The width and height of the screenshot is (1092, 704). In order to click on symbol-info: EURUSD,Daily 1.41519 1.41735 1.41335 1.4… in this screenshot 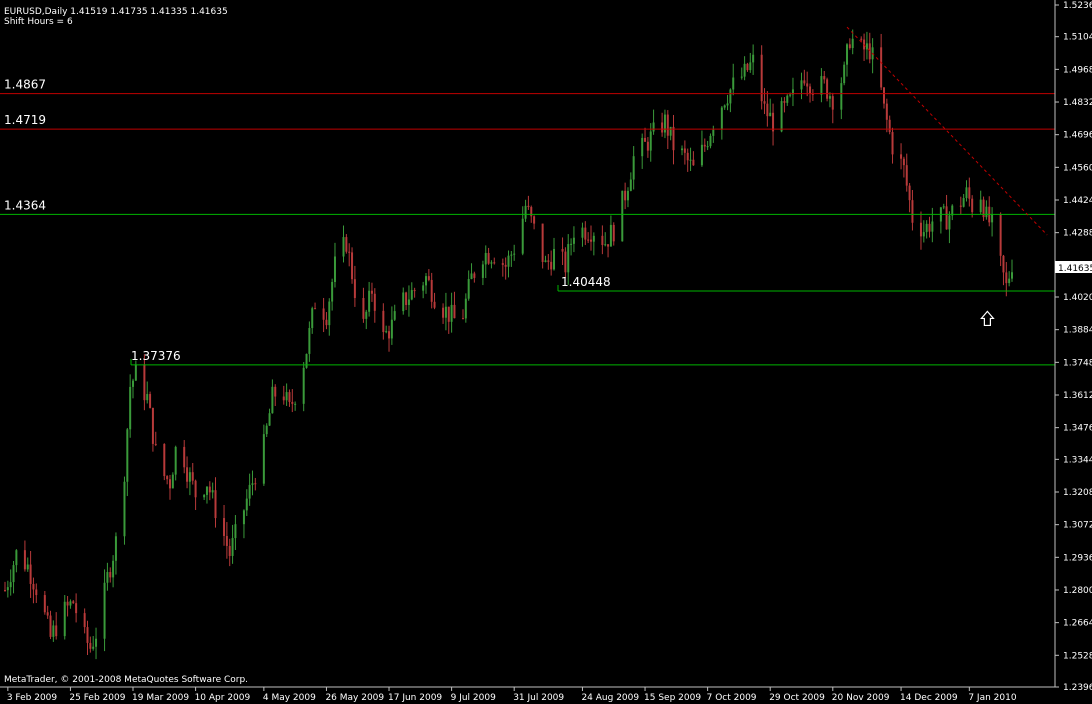, I will do `click(116, 12)`.